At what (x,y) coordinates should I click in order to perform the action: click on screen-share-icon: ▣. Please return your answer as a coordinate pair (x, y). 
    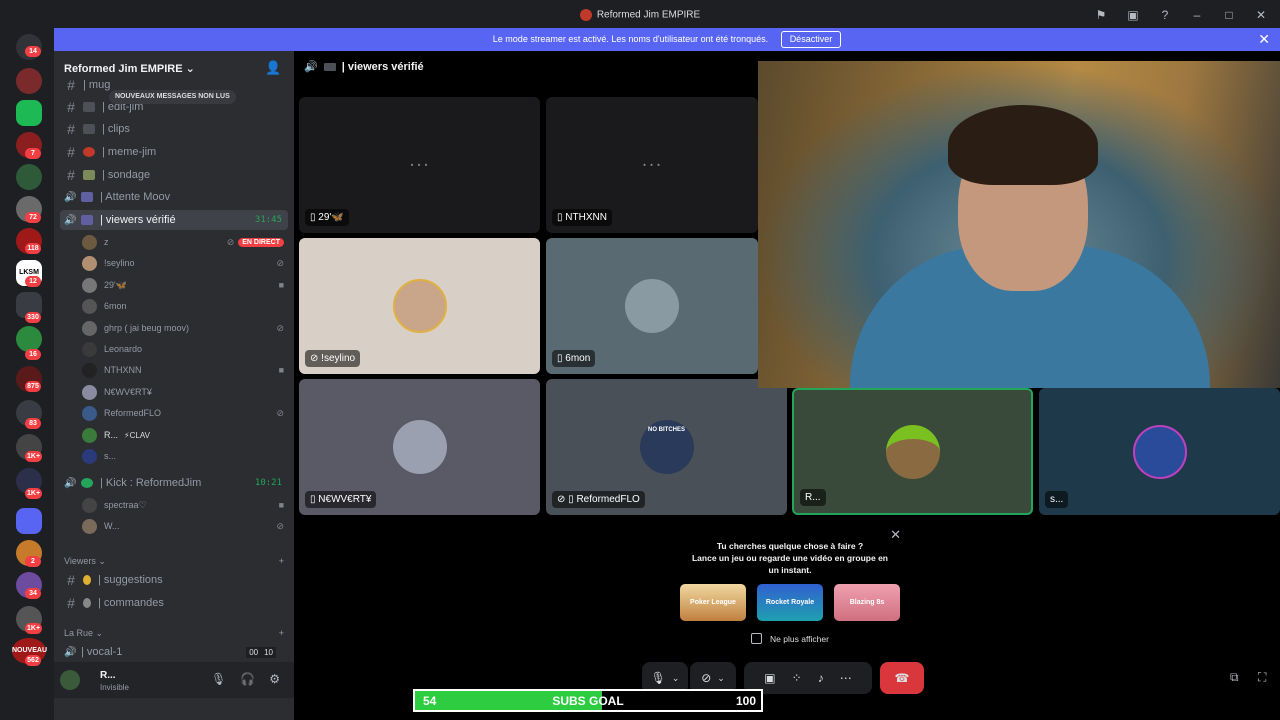
    Looking at the image, I should click on (769, 678).